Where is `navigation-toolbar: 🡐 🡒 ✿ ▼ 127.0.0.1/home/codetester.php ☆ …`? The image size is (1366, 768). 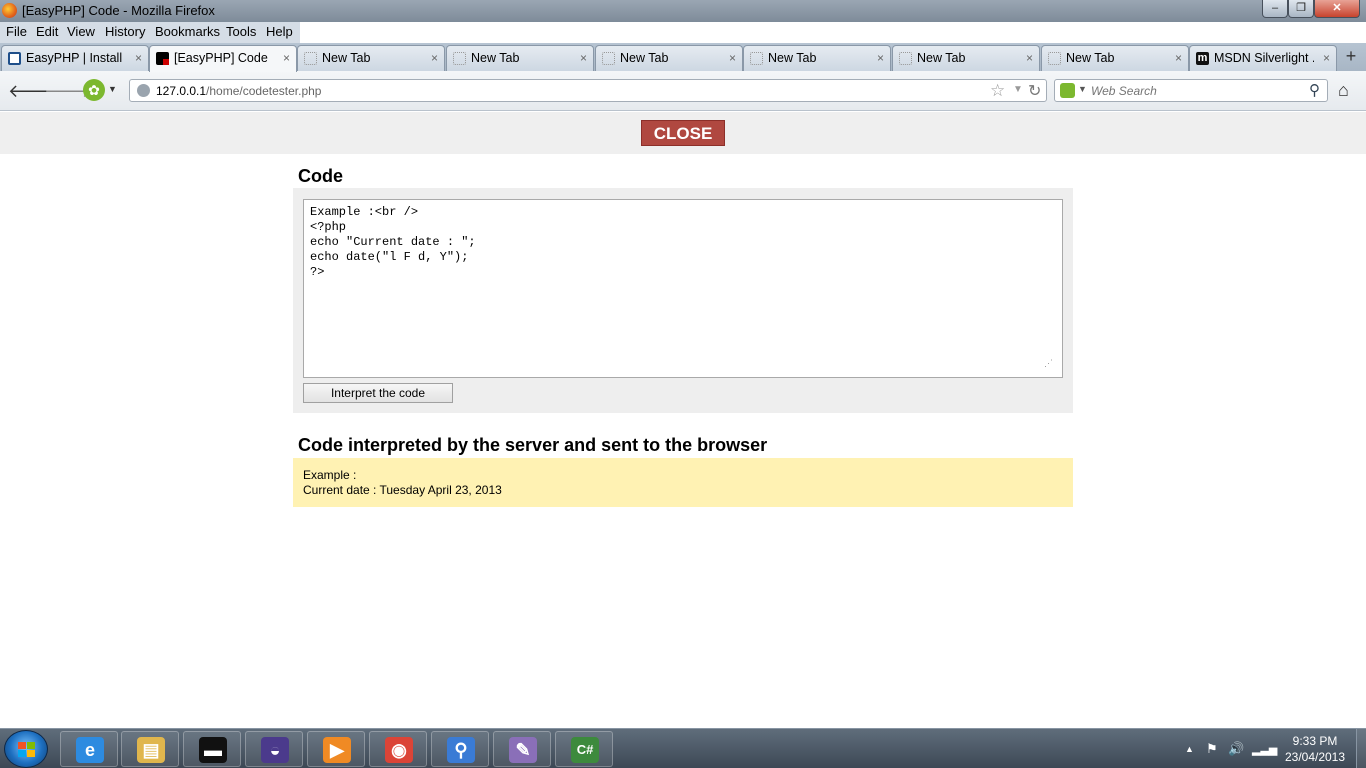
navigation-toolbar: 🡐 🡒 ✿ ▼ 127.0.0.1/home/codetester.php ☆ … is located at coordinates (683, 91).